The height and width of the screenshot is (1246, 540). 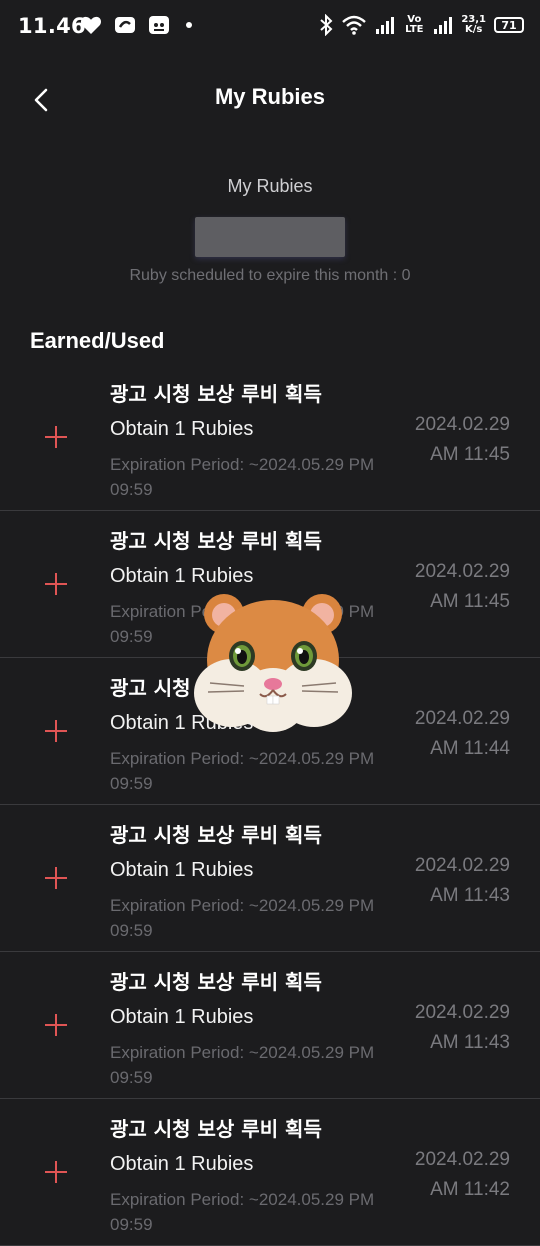 What do you see at coordinates (138, 25) in the screenshot?
I see `notification-icons` at bounding box center [138, 25].